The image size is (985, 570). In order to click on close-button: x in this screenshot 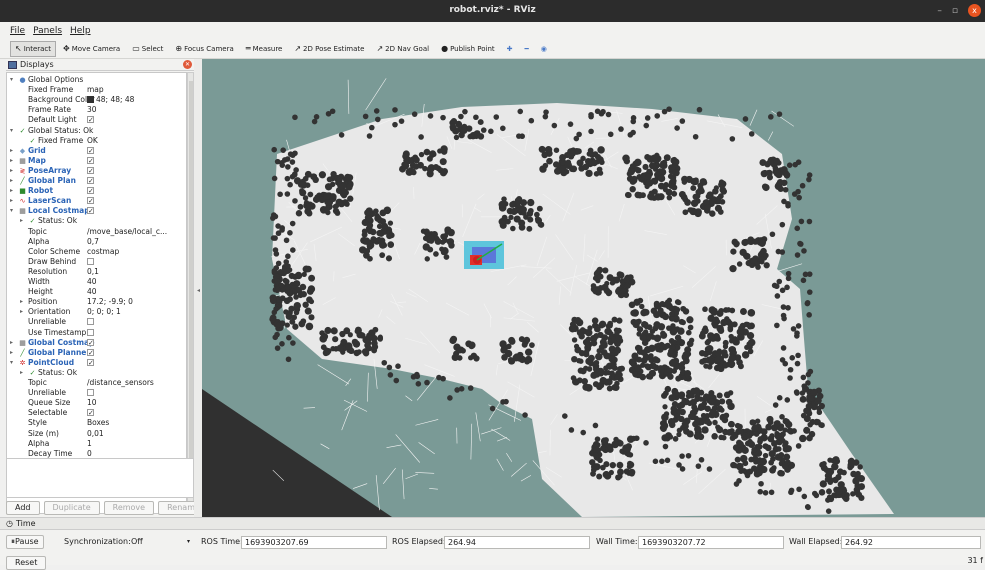, I will do `click(974, 10)`.